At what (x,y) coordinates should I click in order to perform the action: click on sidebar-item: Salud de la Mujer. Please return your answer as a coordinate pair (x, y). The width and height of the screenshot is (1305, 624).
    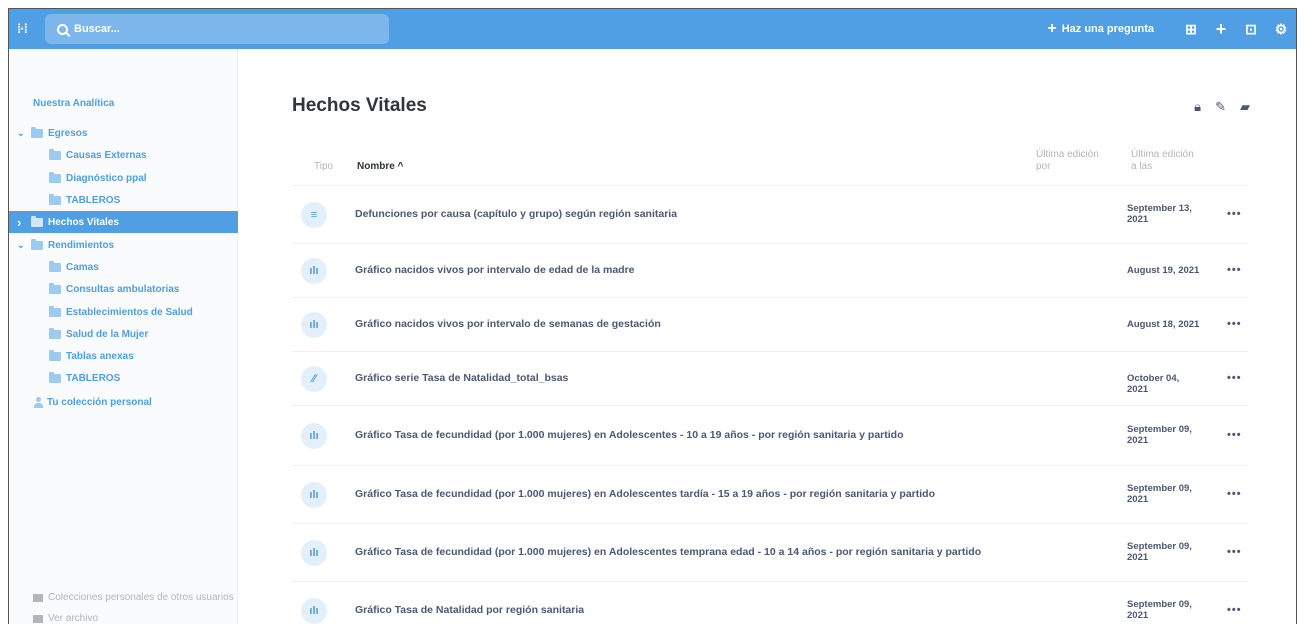
    Looking at the image, I should click on (123, 334).